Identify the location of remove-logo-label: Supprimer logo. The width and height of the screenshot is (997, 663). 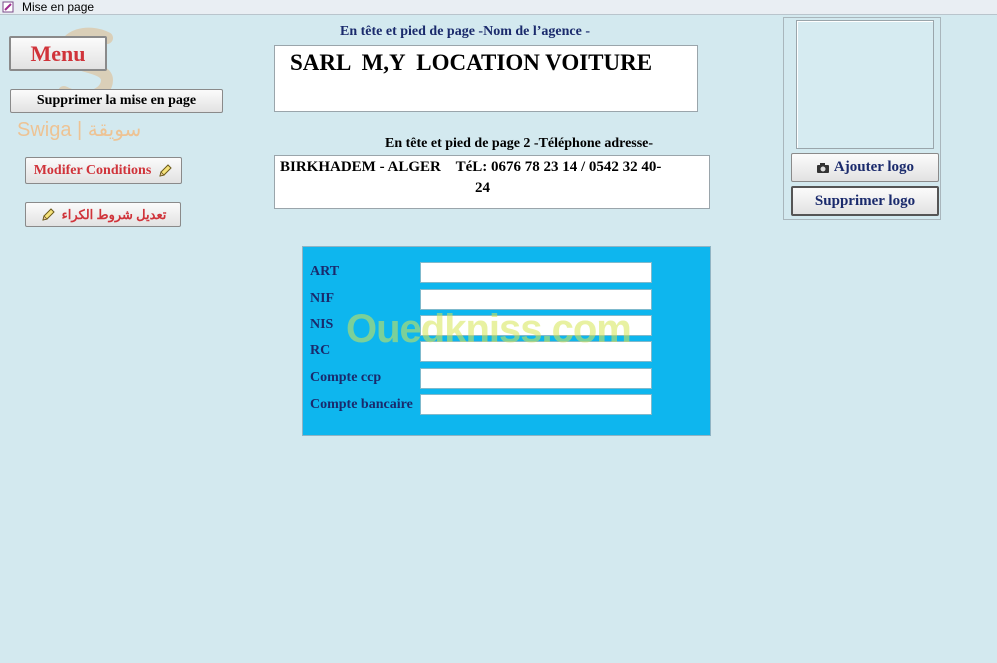
(865, 200).